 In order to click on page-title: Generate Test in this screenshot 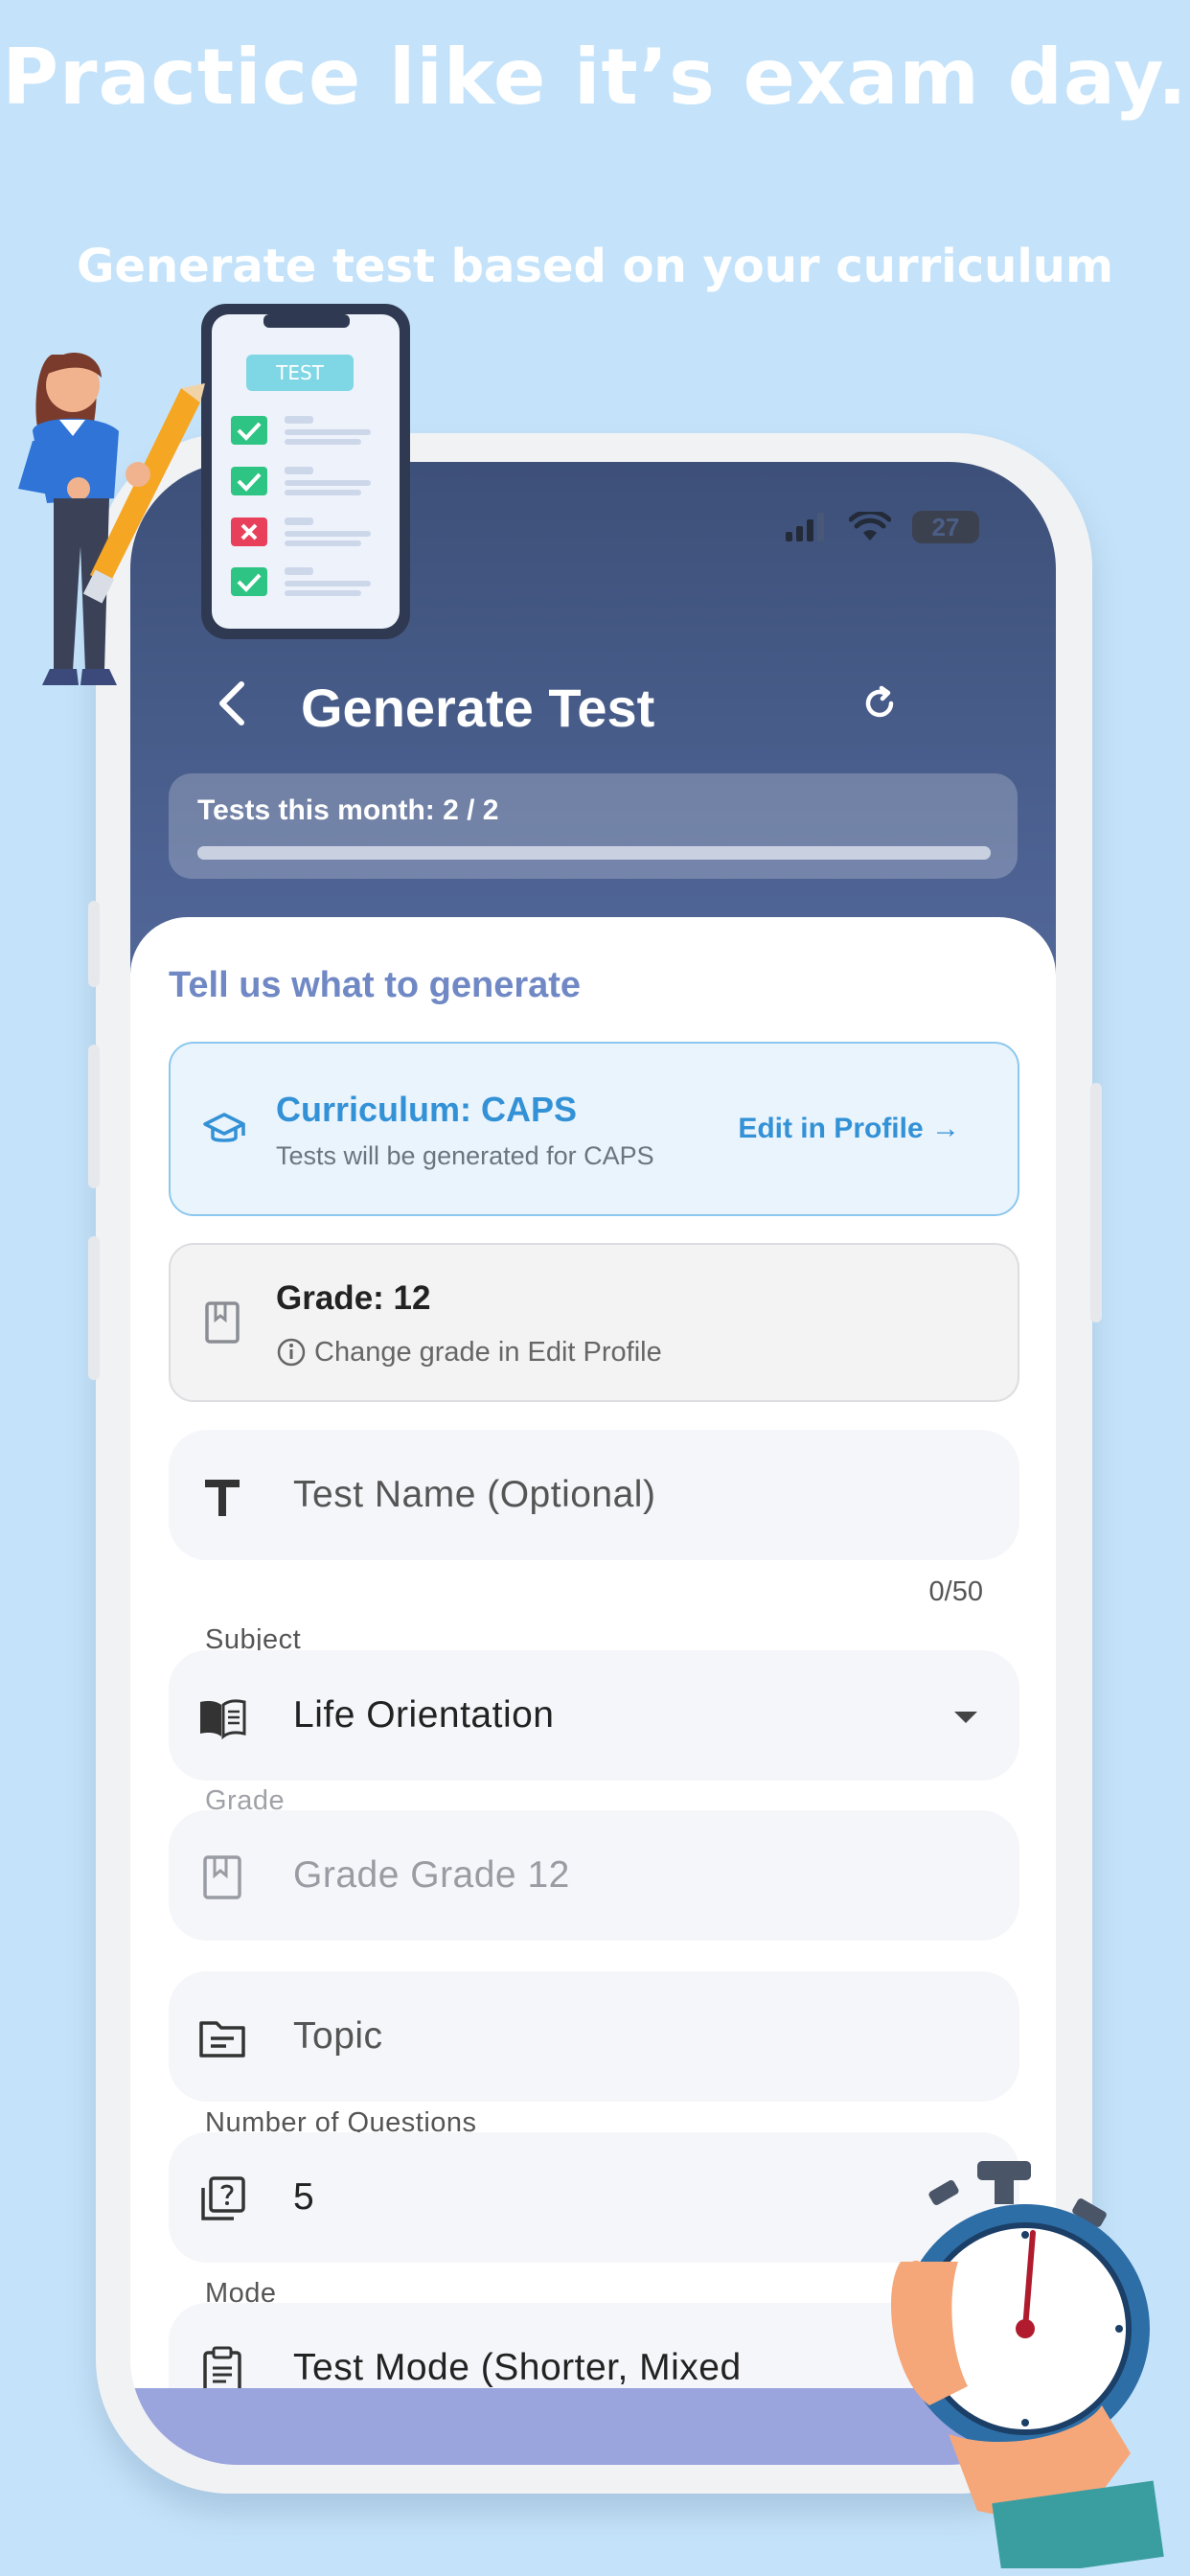, I will do `click(478, 708)`.